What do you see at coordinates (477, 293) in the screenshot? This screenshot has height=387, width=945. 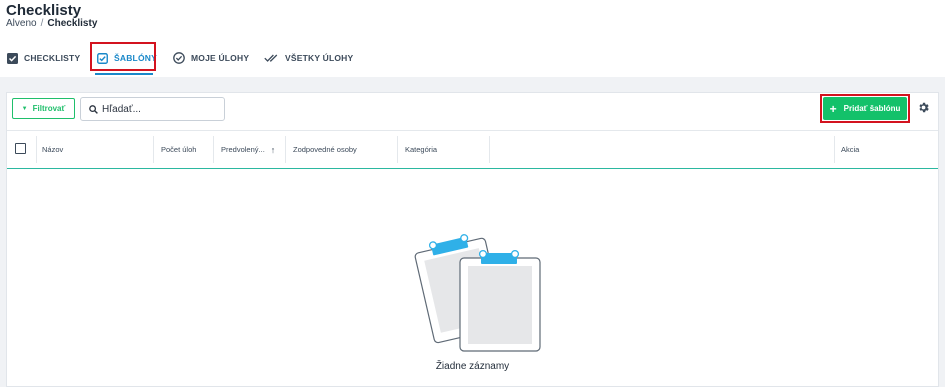 I see `clipboard-illustration` at bounding box center [477, 293].